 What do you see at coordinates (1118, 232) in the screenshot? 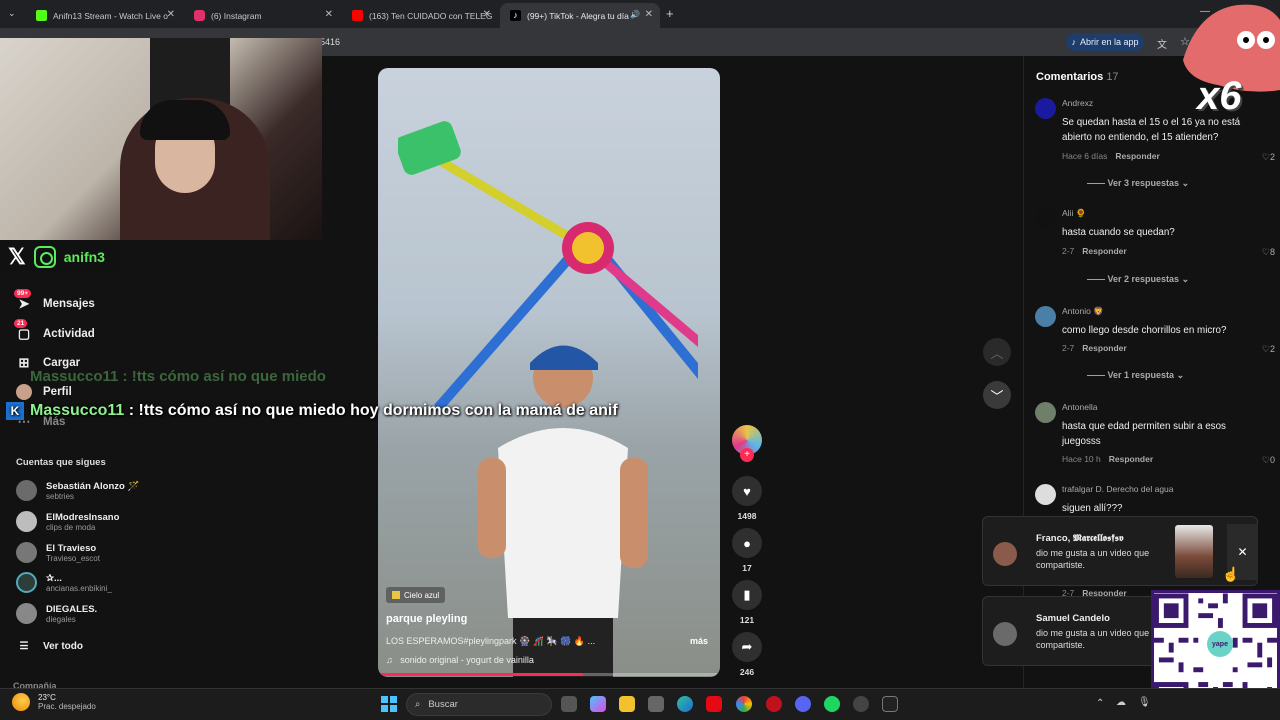
I see `comment-text: hasta cuando se quedan?` at bounding box center [1118, 232].